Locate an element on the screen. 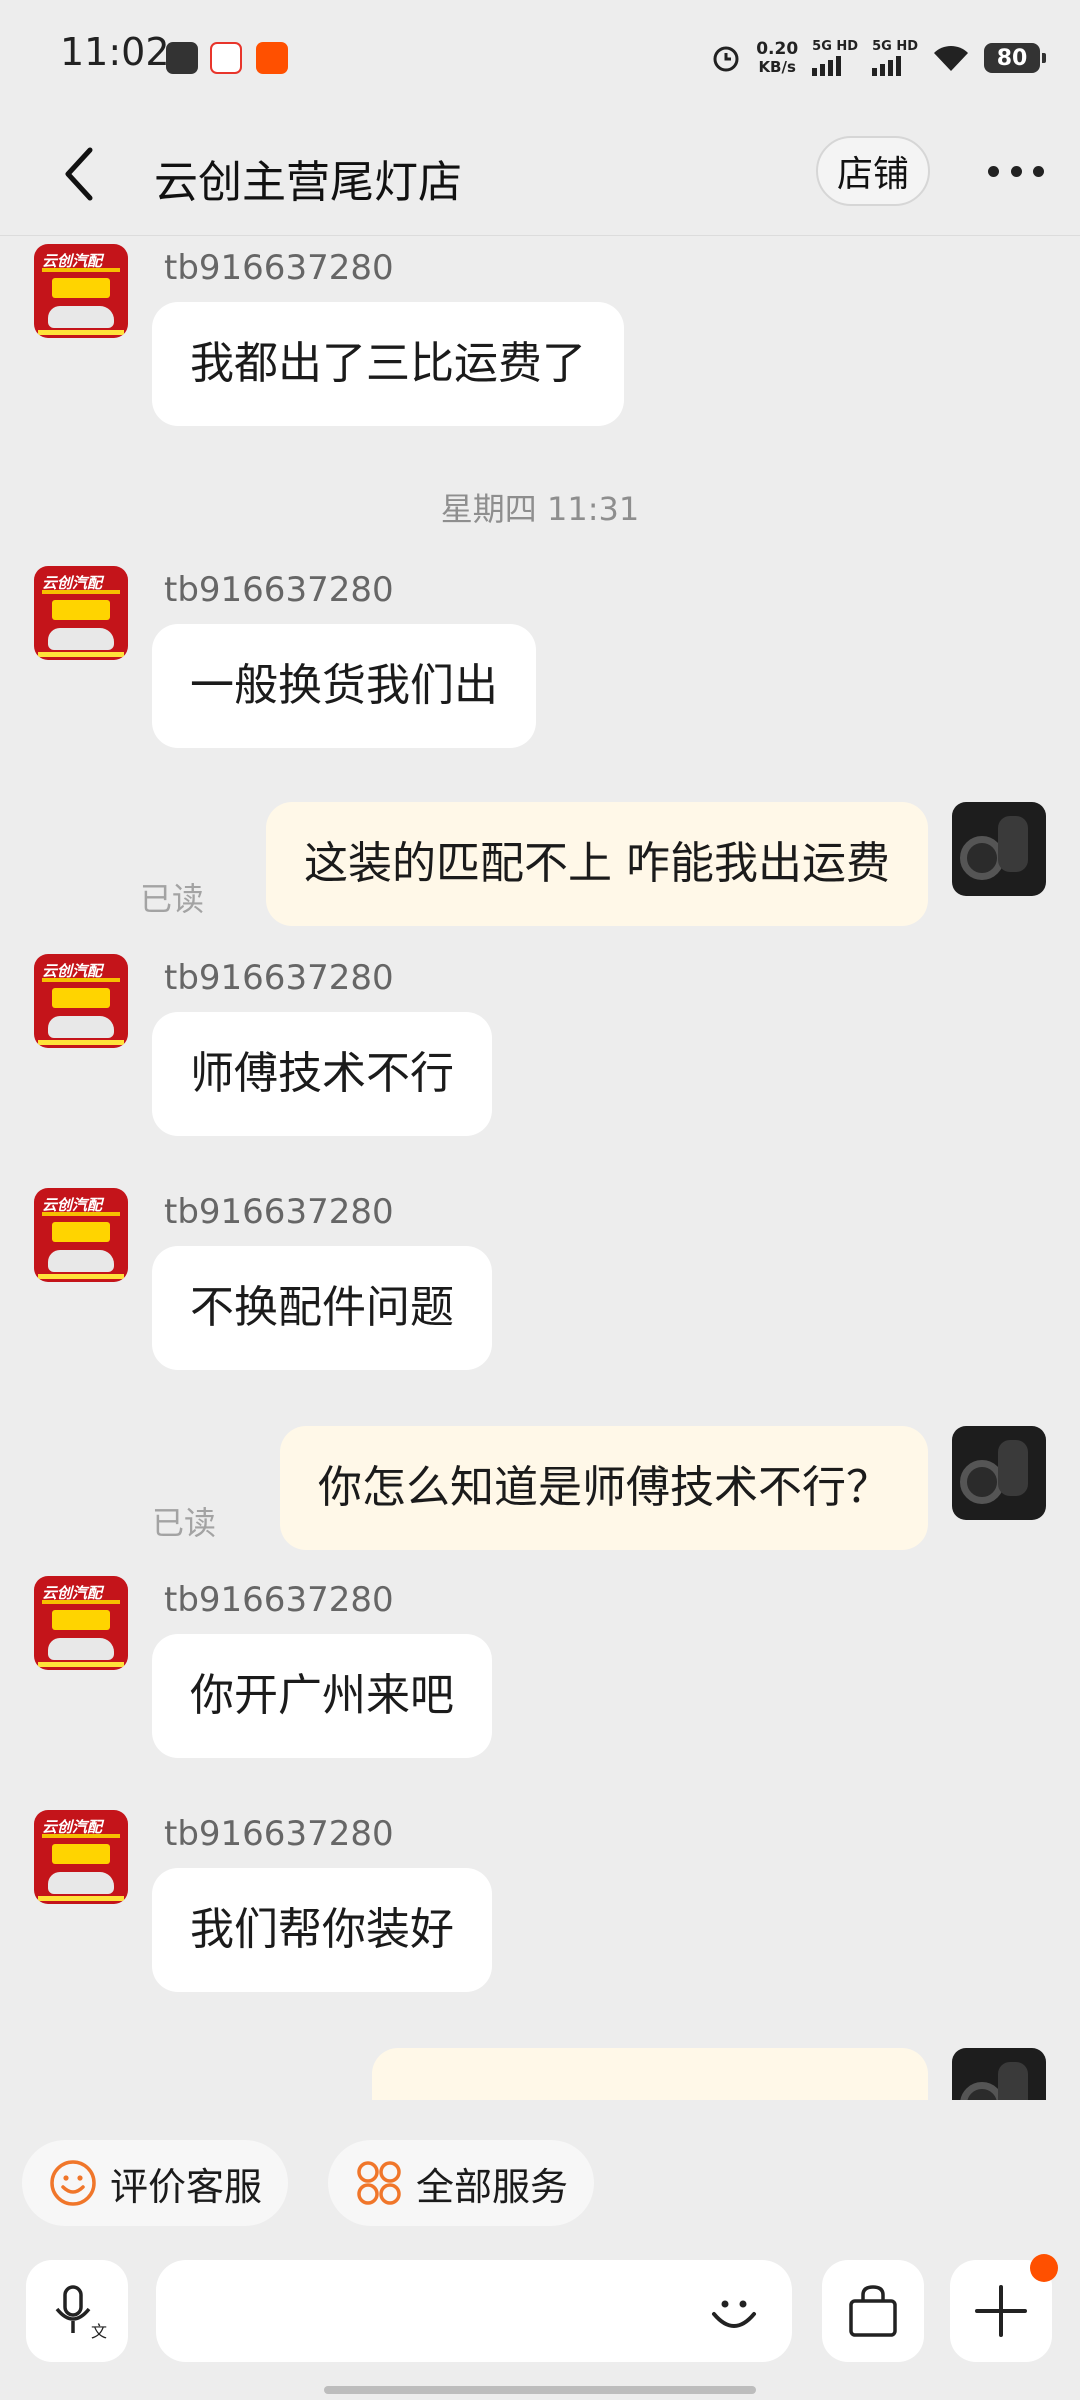 This screenshot has height=2400, width=1080. timestamp-divider: 星期四 11:31 is located at coordinates (540, 509).